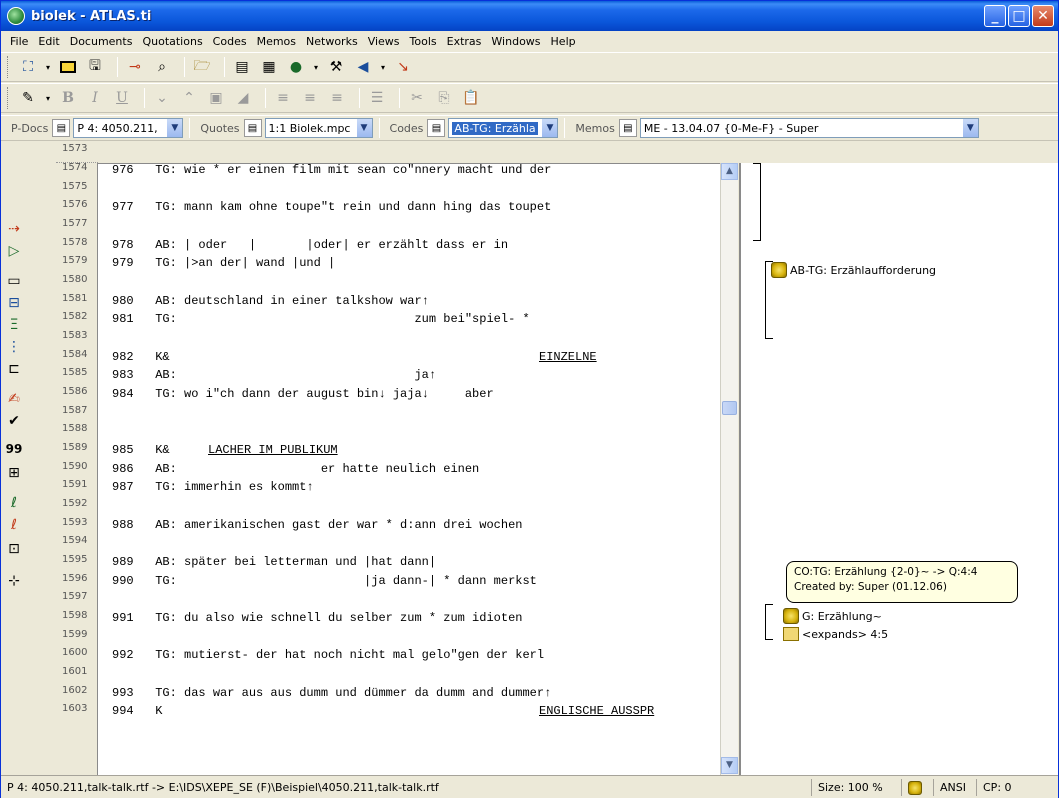 The width and height of the screenshot is (1059, 798). I want to click on menu-tools: Tools, so click(423, 41).